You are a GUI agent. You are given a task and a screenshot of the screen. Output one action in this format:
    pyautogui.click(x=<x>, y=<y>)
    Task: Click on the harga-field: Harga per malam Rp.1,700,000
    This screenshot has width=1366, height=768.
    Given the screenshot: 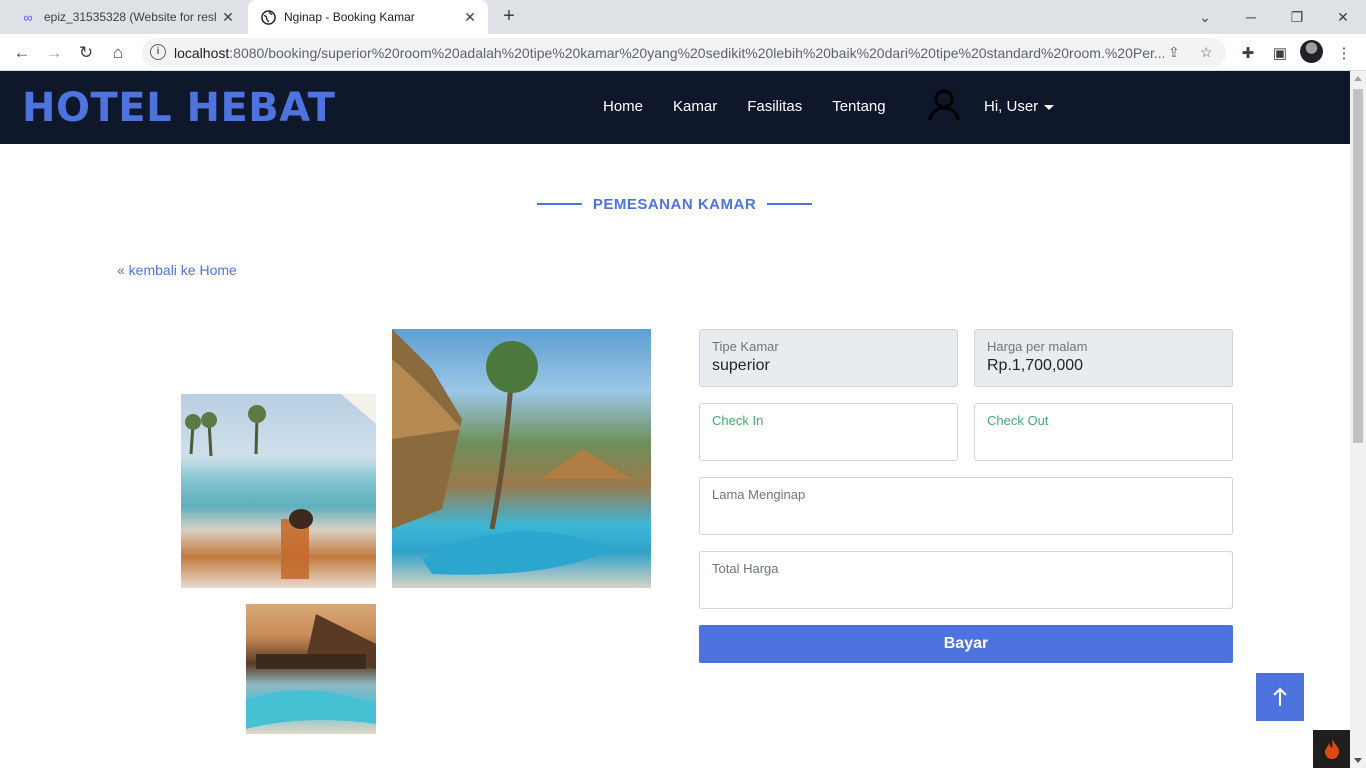 What is the action you would take?
    pyautogui.click(x=1103, y=358)
    